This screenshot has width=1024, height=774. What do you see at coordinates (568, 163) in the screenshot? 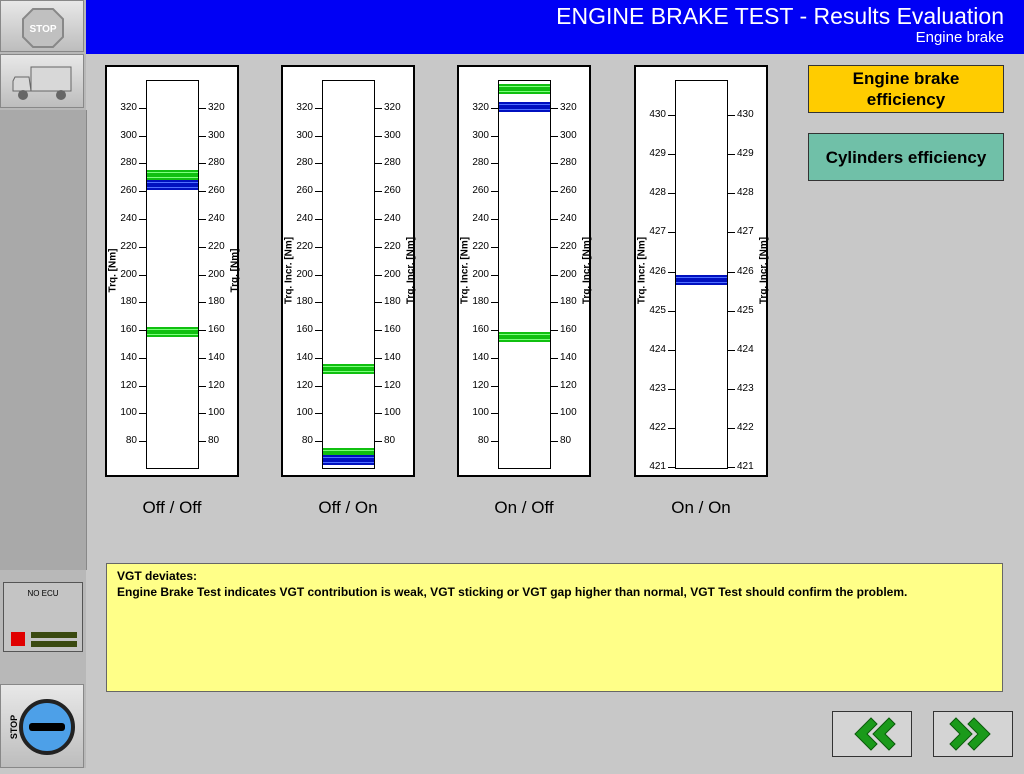
I see `tick-label-right: 280` at bounding box center [568, 163].